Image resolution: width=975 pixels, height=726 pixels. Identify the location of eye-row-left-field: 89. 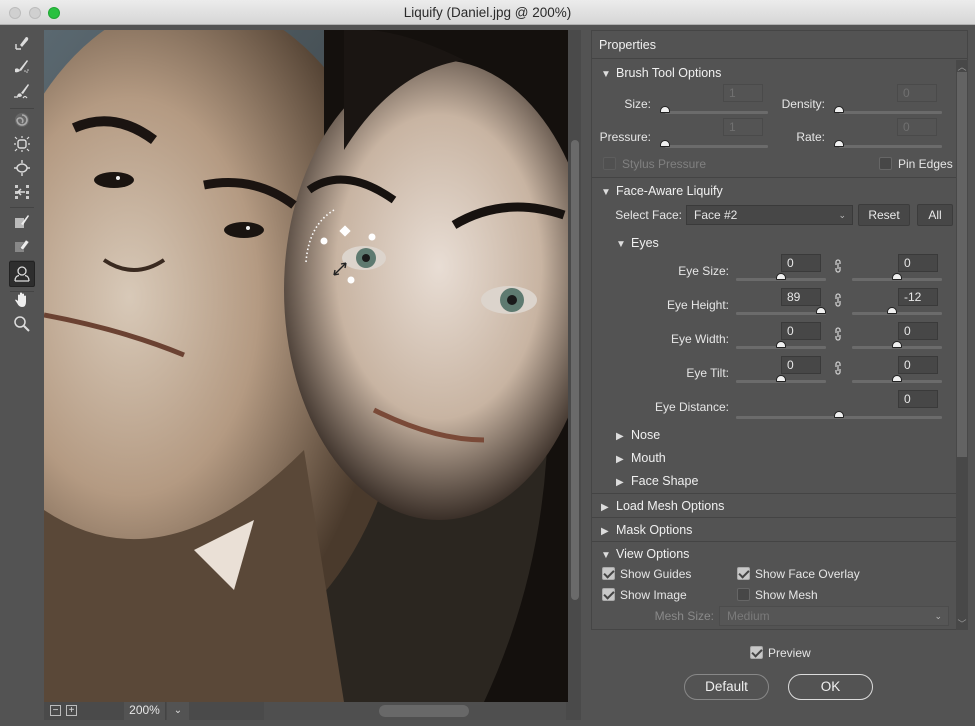
(801, 297).